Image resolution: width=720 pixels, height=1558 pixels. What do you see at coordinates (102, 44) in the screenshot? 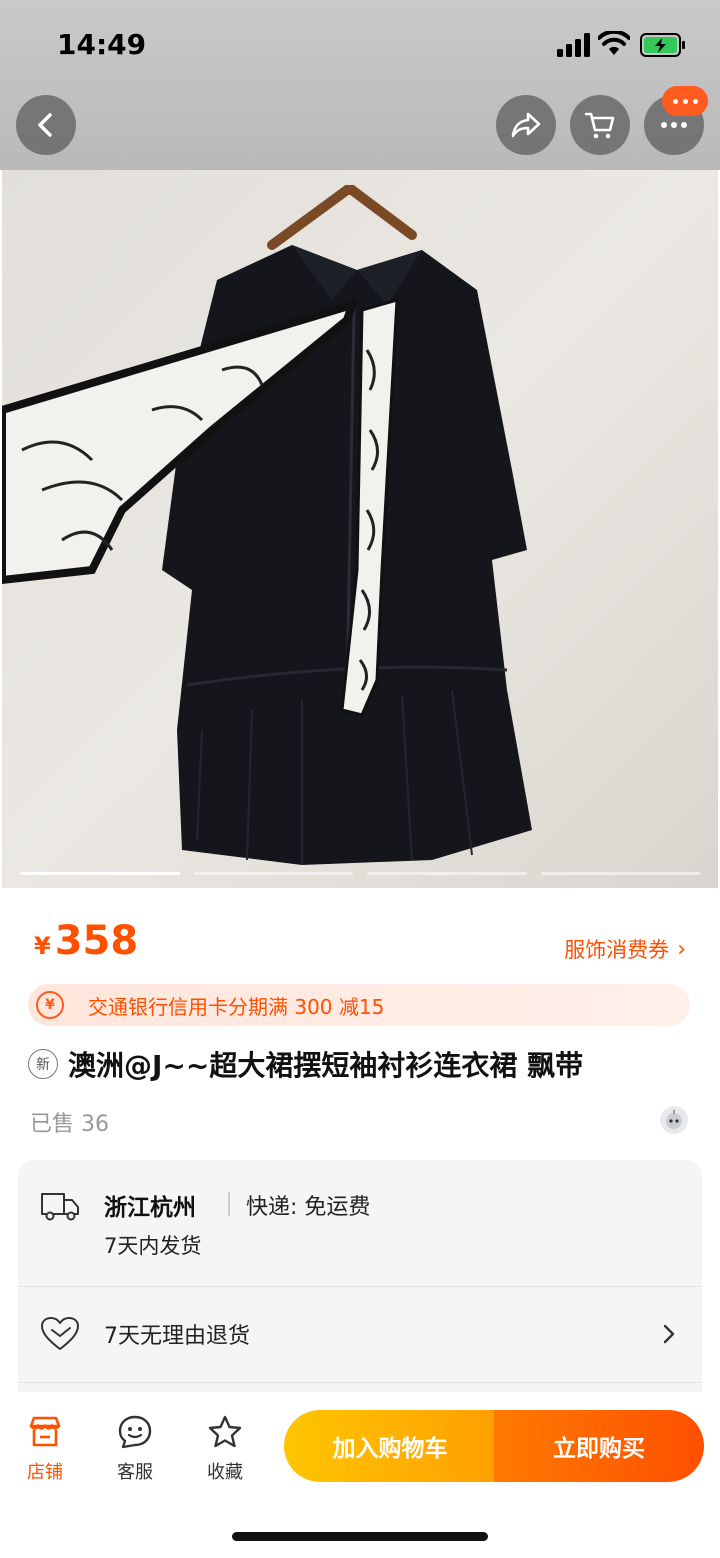
I see `status-time: 14:49` at bounding box center [102, 44].